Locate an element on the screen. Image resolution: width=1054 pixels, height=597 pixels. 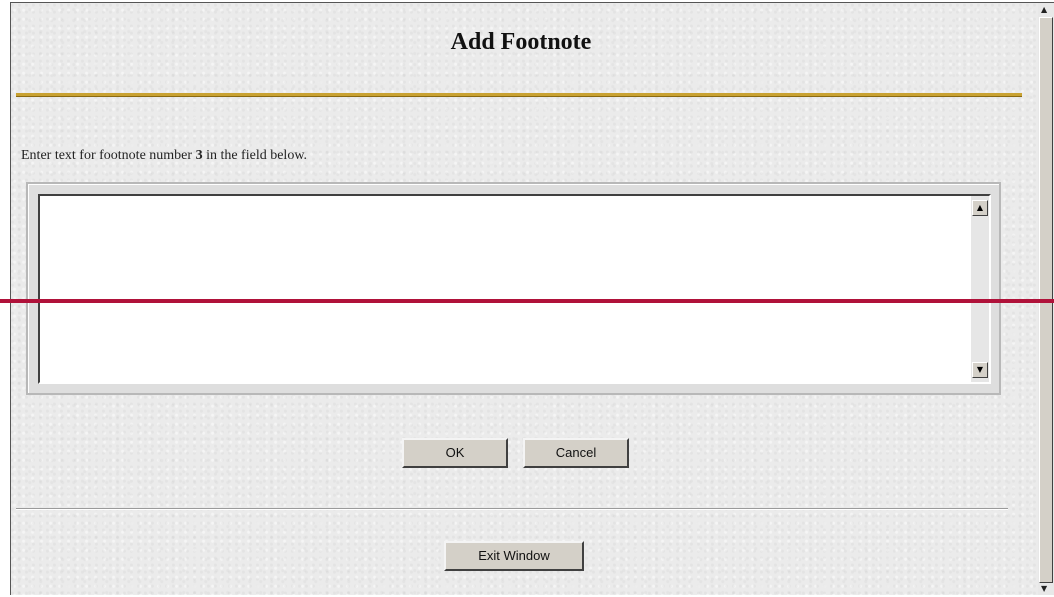
scroll-down-arrow-icon: ▼ is located at coordinates (980, 370).